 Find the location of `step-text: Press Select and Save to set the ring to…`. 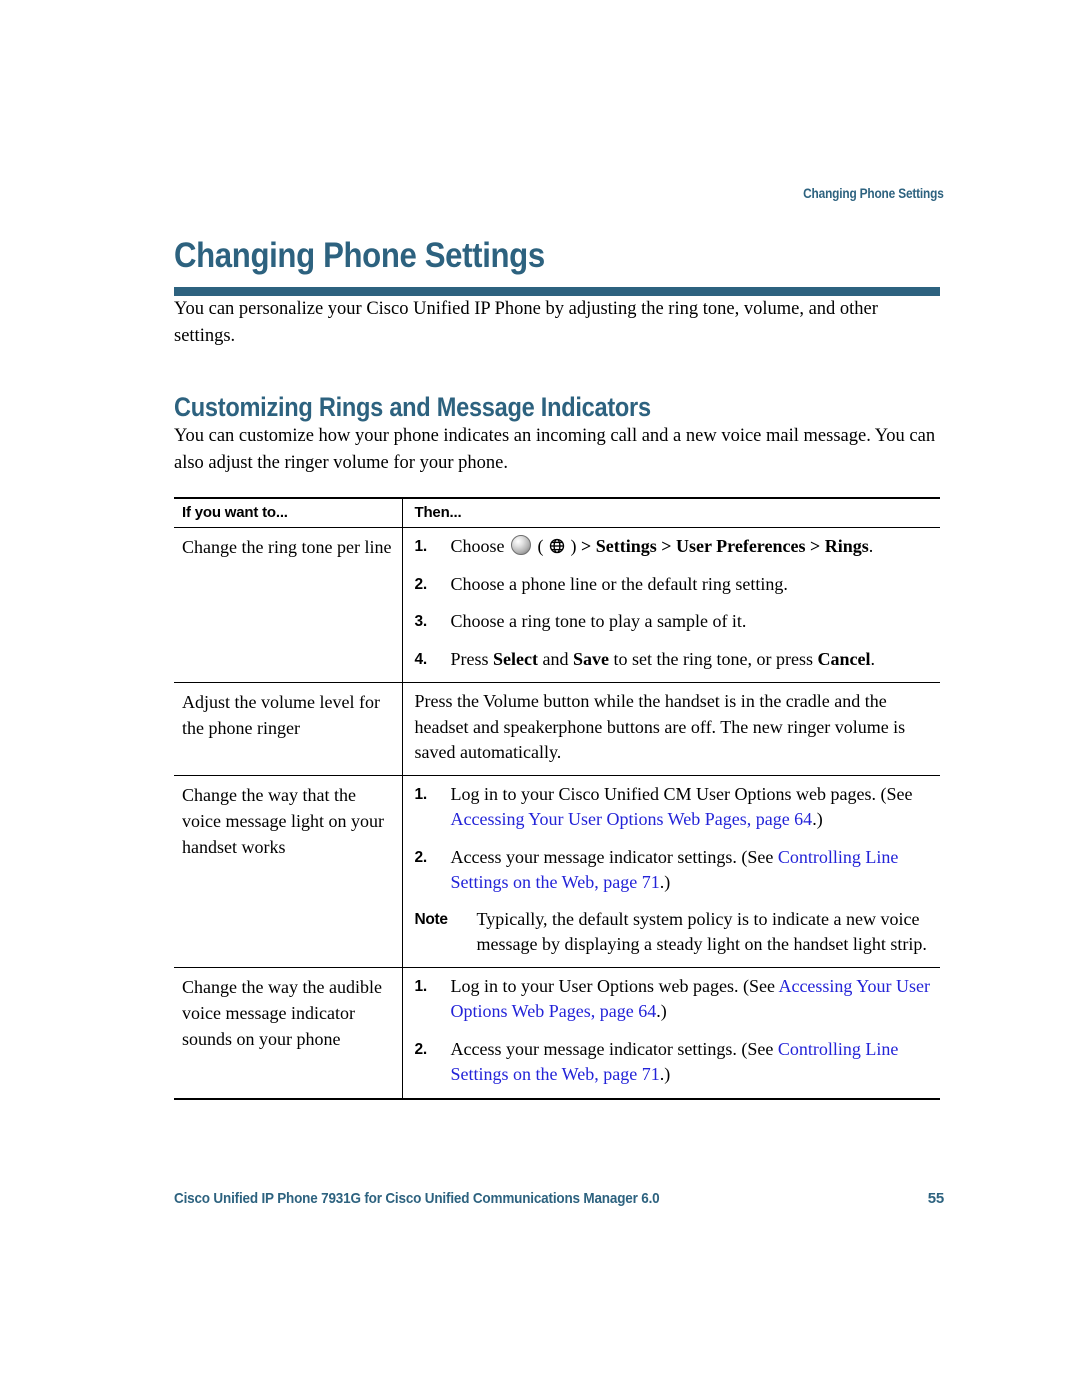

step-text: Press Select and Save to set the ring to… is located at coordinates (662, 658).